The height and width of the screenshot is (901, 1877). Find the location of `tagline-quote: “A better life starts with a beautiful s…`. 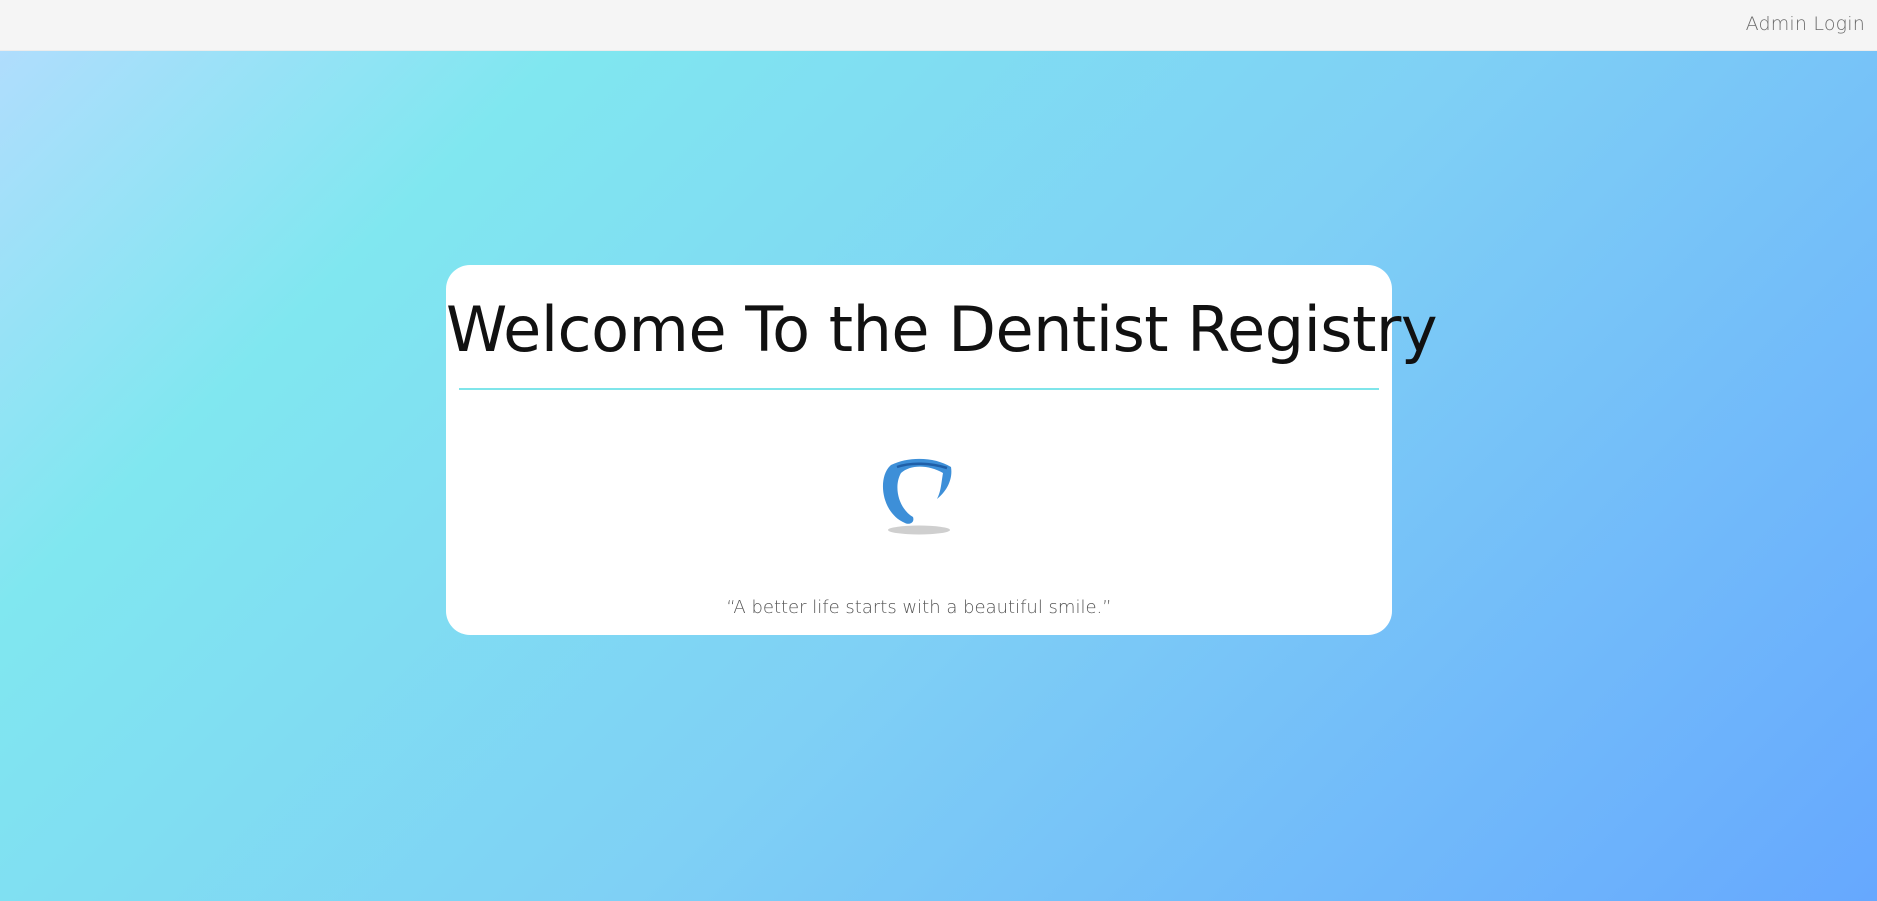

tagline-quote: “A better life starts with a beautiful s… is located at coordinates (919, 607).